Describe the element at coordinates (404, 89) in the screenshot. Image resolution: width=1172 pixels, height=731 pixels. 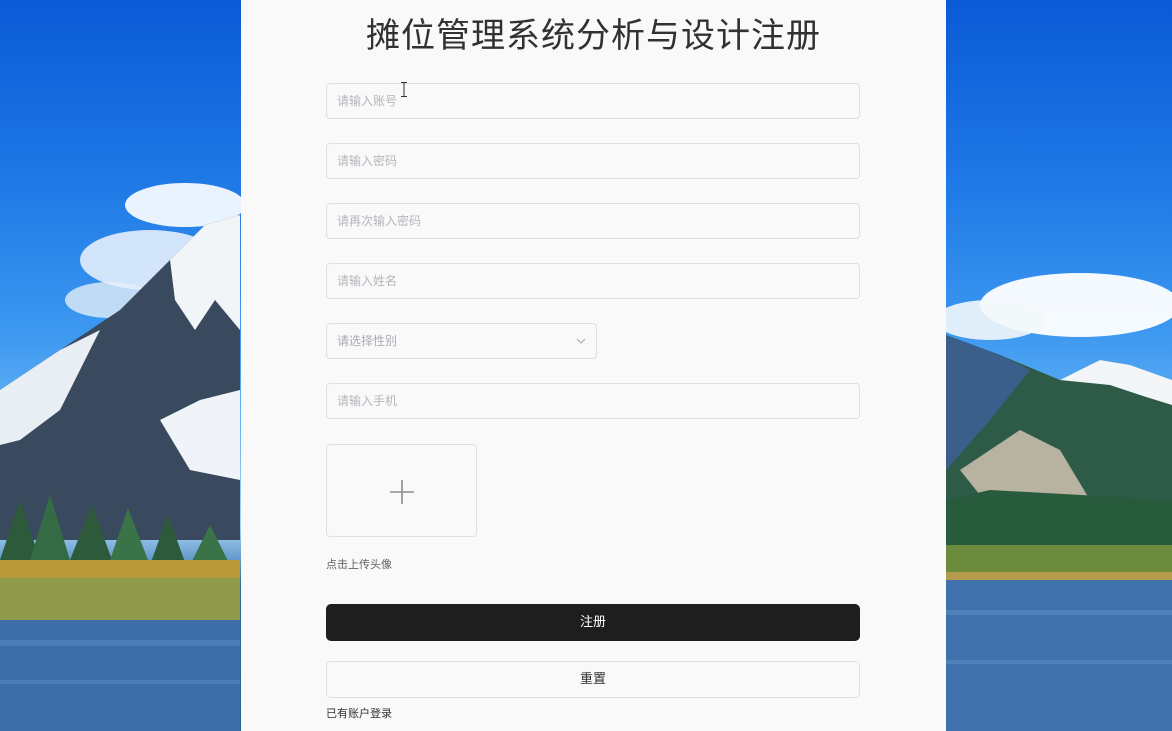
I see `text-cursor-icon` at that location.